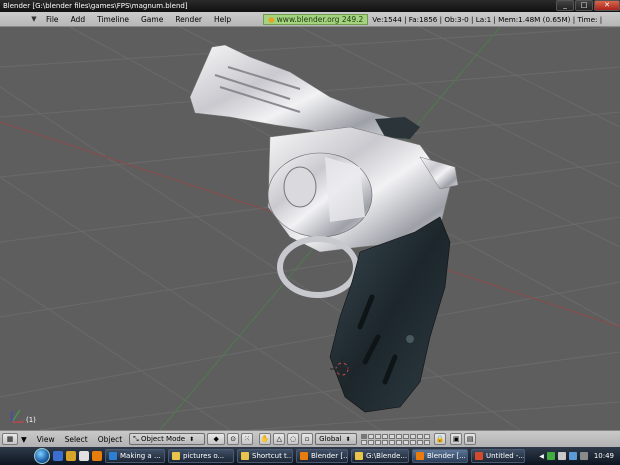 The width and height of the screenshot is (620, 465). I want to click on editor-type-button: ▦, so click(10, 439).